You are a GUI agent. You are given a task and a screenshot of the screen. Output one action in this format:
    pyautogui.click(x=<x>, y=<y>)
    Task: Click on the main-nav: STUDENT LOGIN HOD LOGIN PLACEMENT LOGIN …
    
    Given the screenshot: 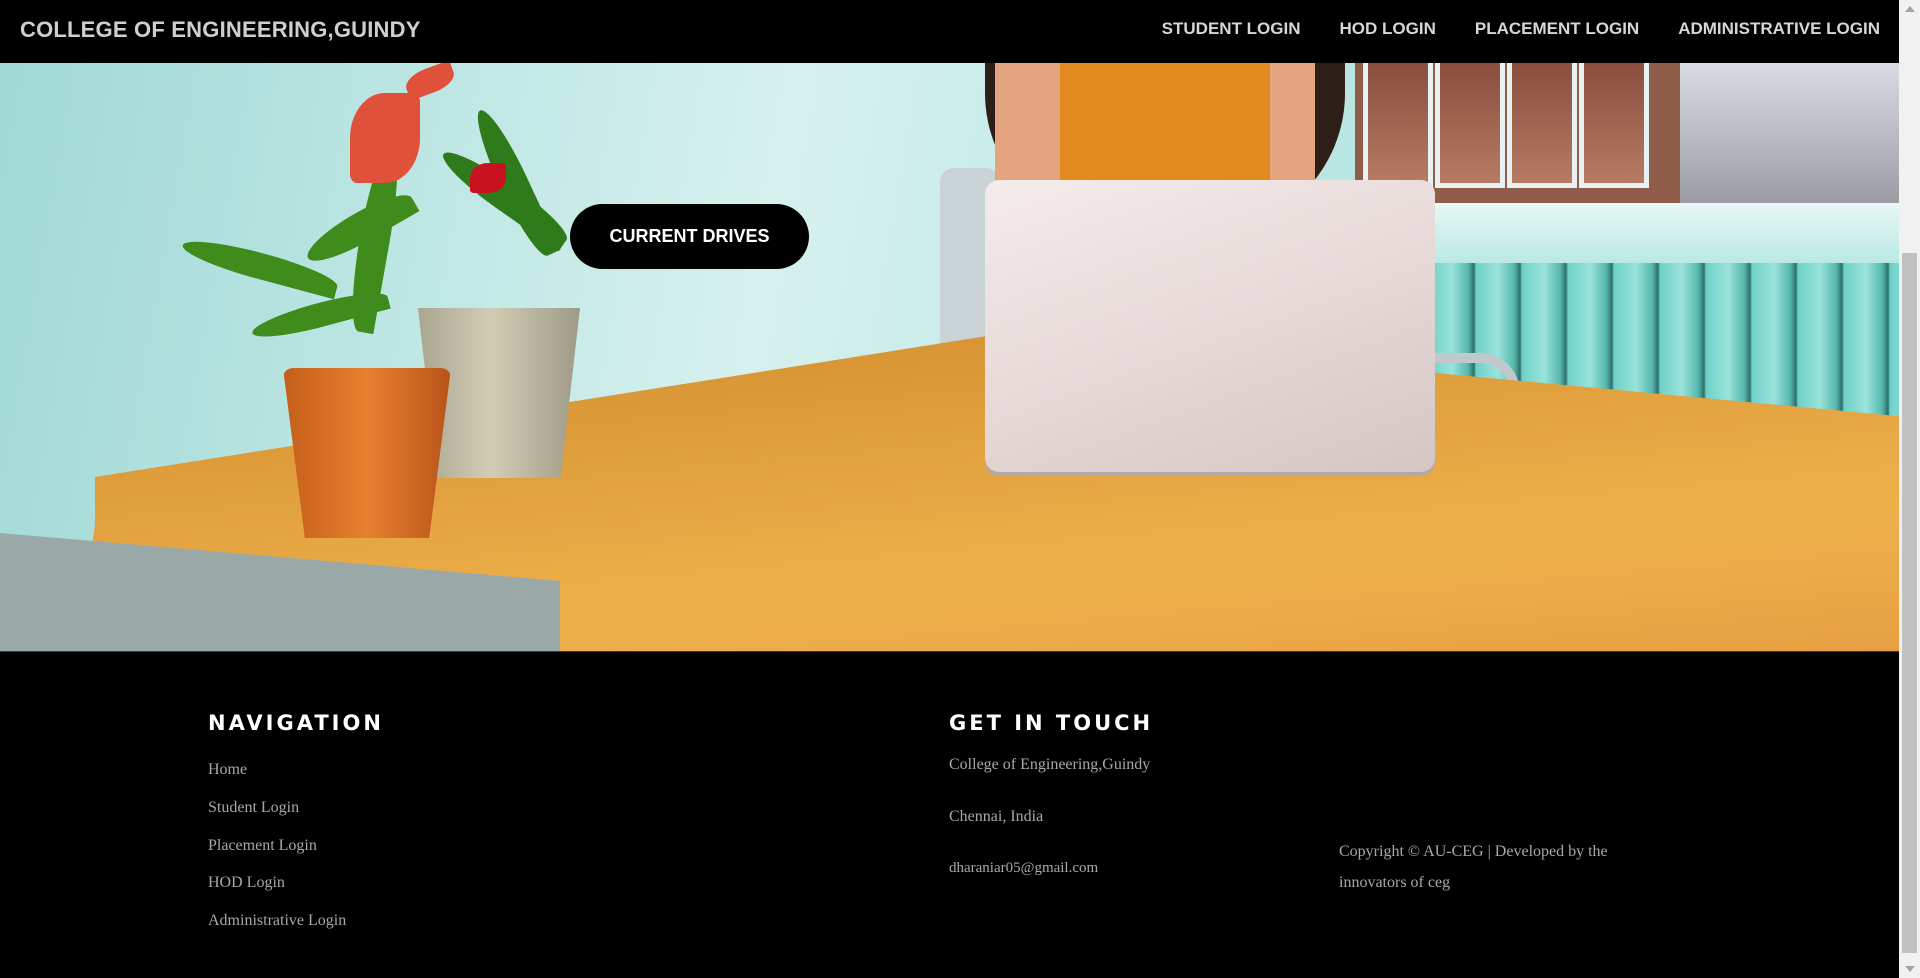 What is the action you would take?
    pyautogui.click(x=1521, y=29)
    